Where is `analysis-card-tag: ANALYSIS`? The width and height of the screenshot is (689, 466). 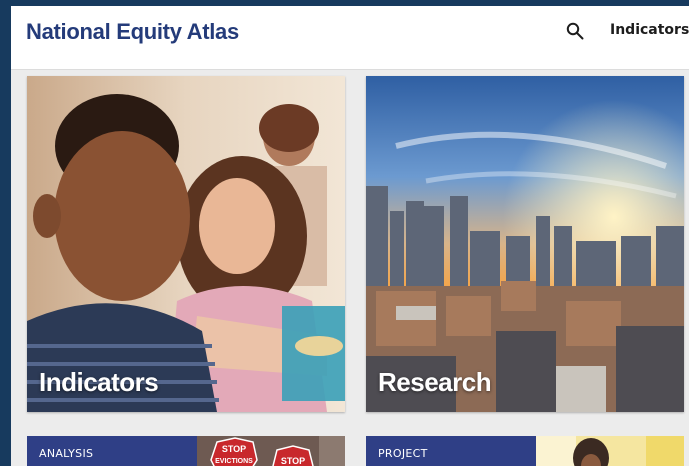
analysis-card-tag: ANALYSIS is located at coordinates (66, 453).